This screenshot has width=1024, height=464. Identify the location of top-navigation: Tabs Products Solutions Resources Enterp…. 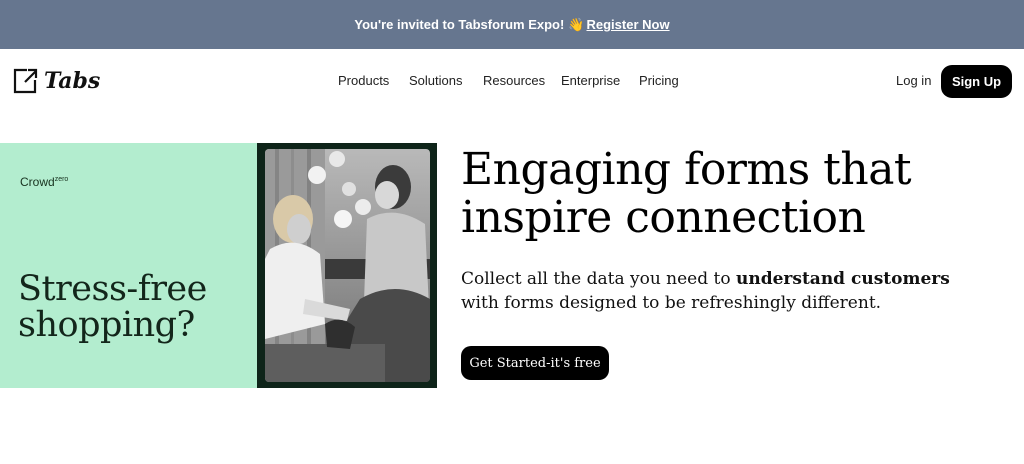
(512, 81).